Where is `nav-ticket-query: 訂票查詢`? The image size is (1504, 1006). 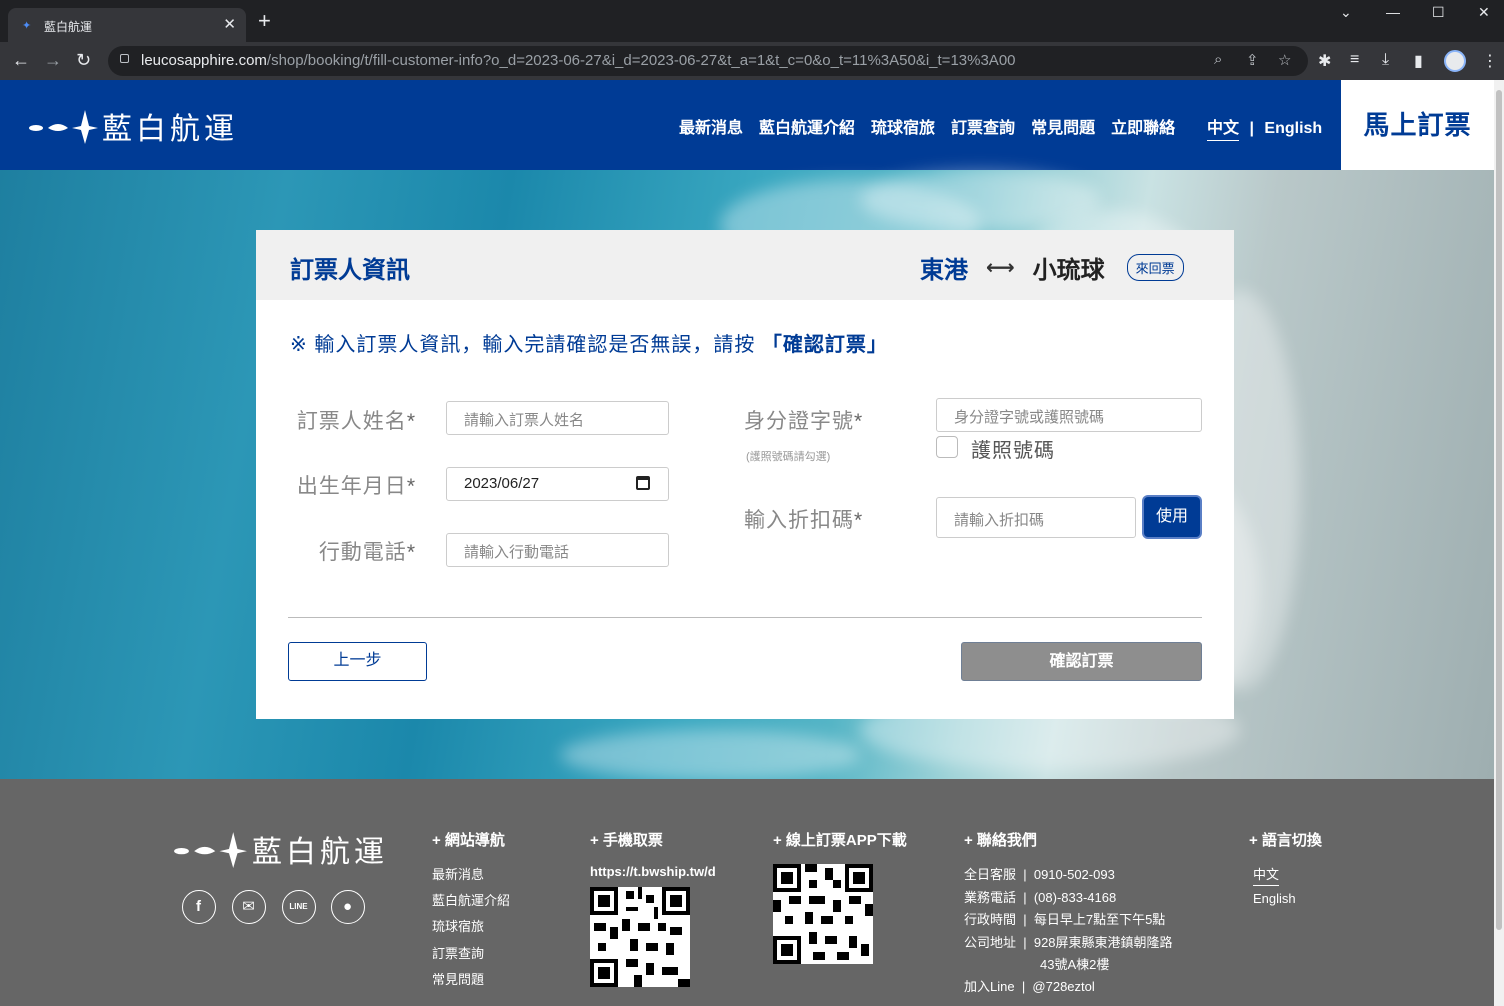 nav-ticket-query: 訂票查詢 is located at coordinates (983, 126).